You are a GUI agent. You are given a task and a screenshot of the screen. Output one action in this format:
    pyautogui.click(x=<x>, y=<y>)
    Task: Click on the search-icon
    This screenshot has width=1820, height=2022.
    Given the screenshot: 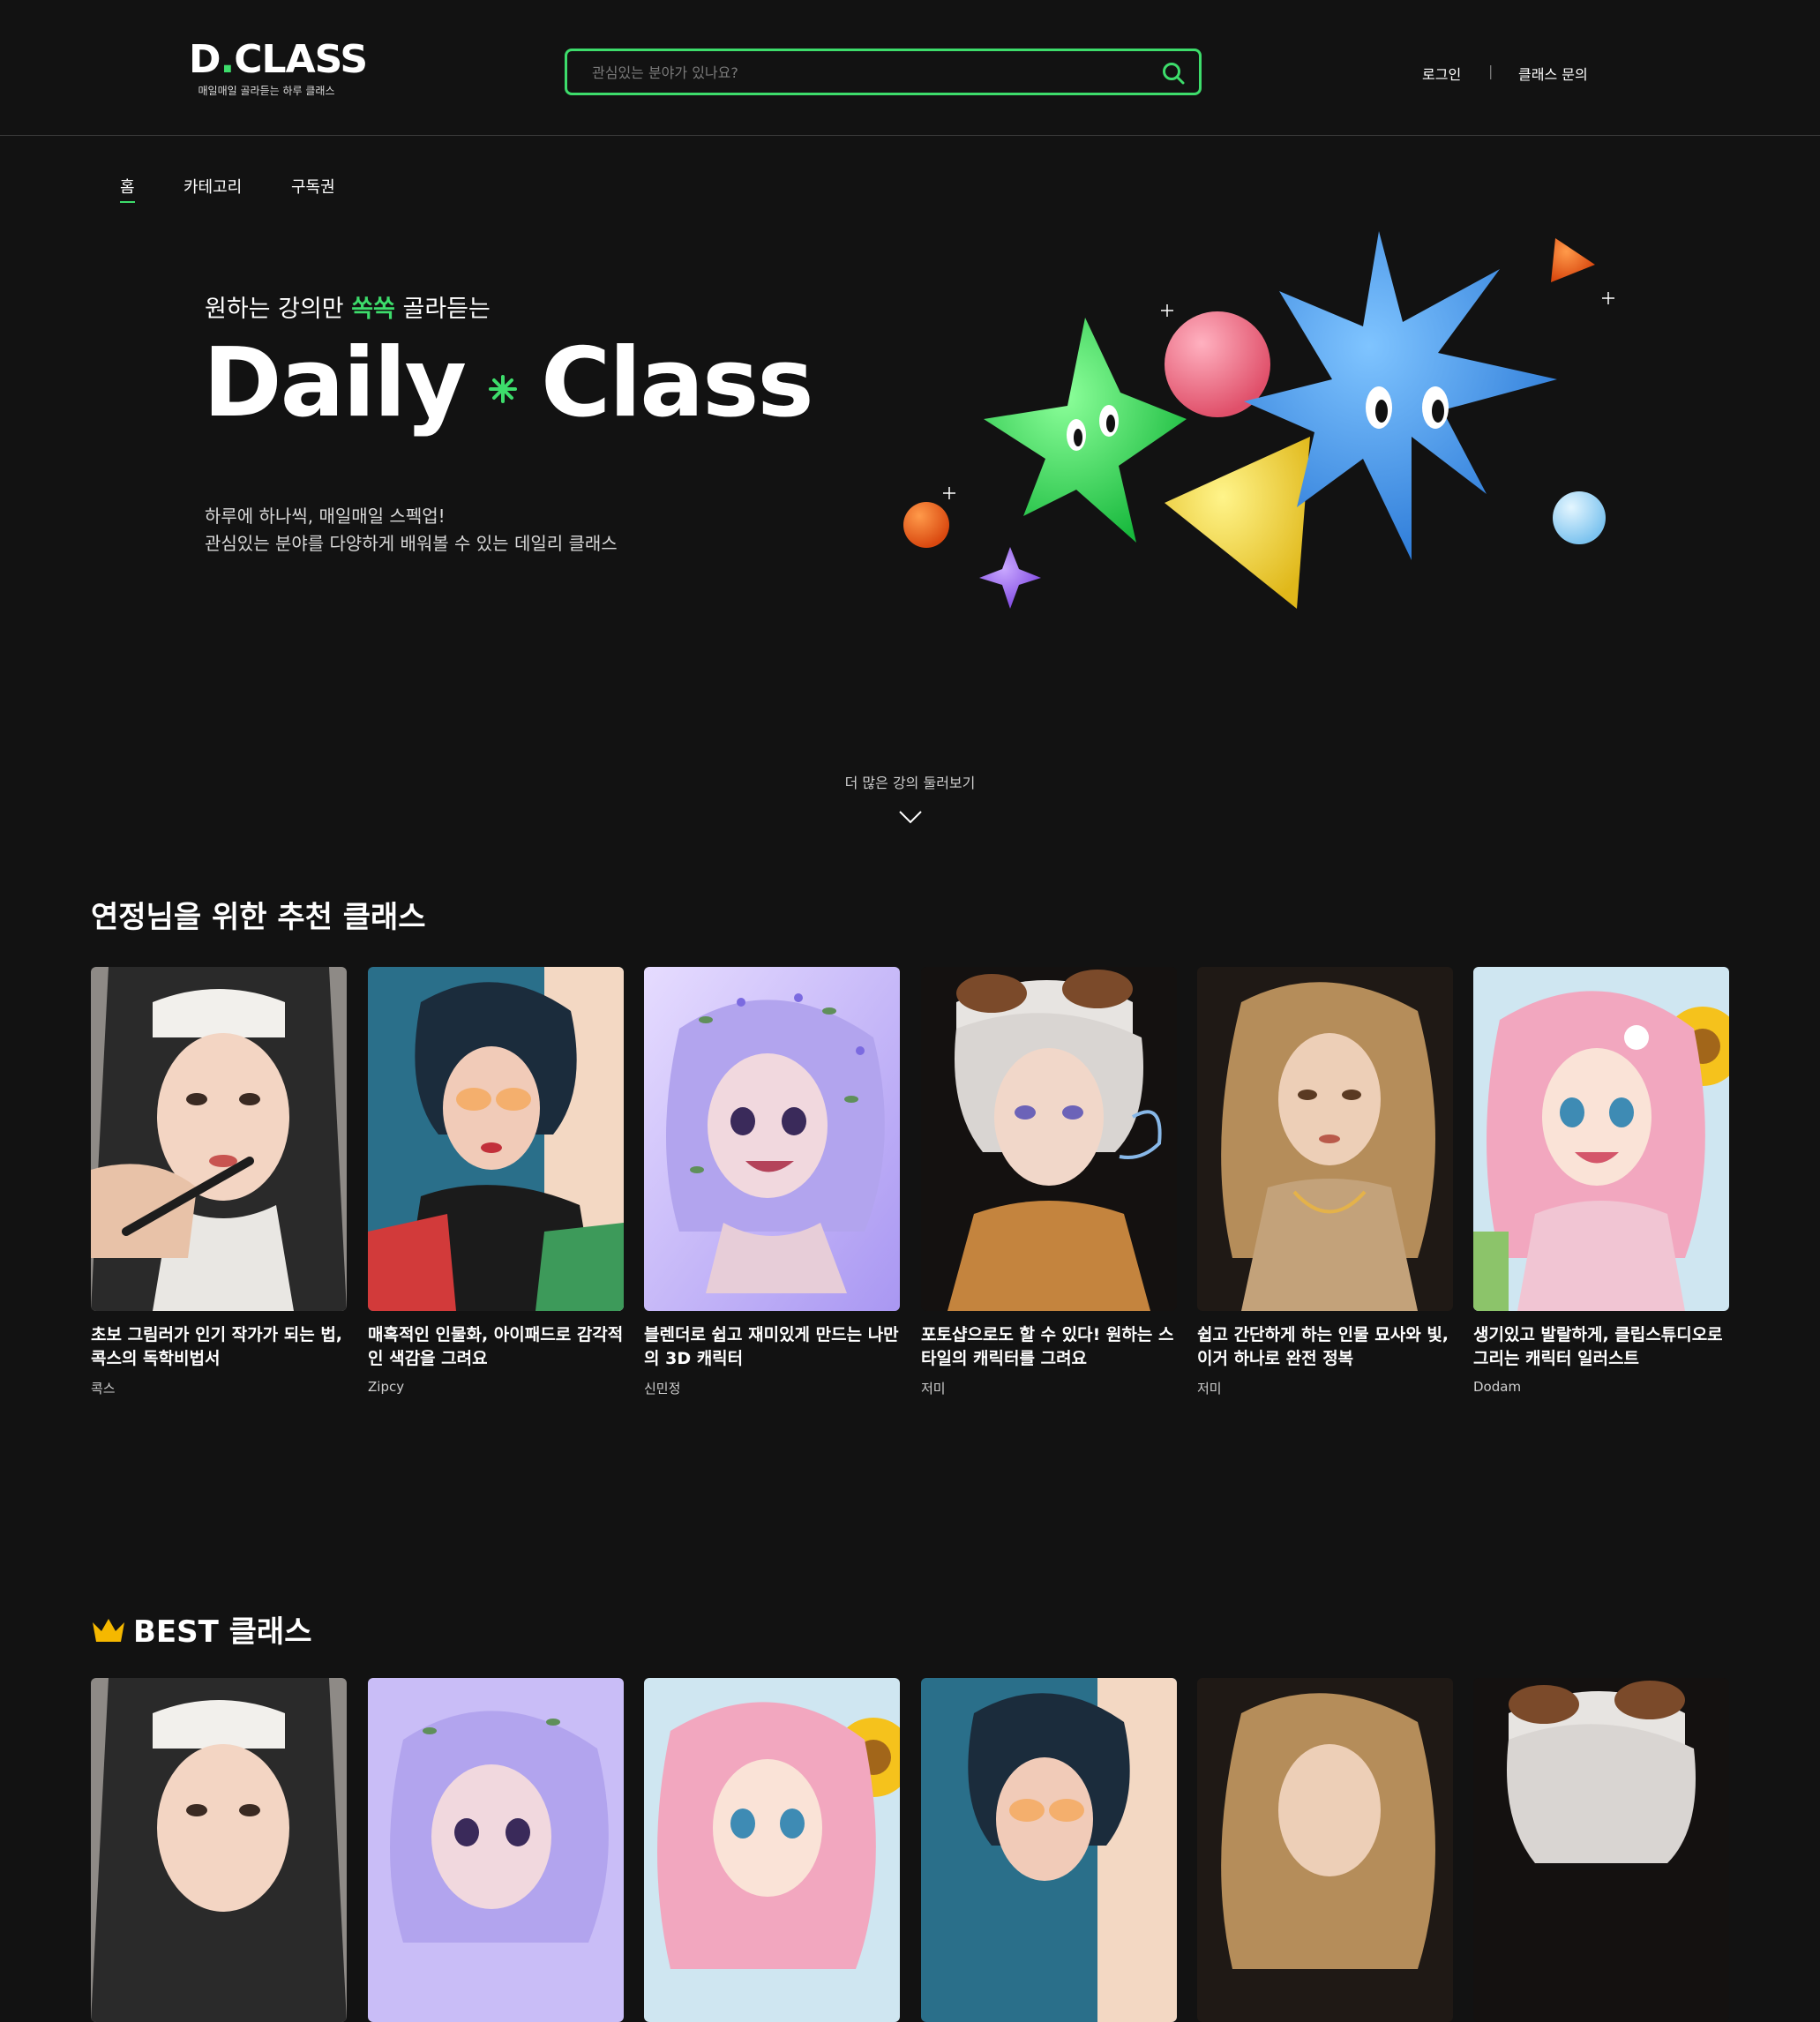 What is the action you would take?
    pyautogui.click(x=1173, y=73)
    